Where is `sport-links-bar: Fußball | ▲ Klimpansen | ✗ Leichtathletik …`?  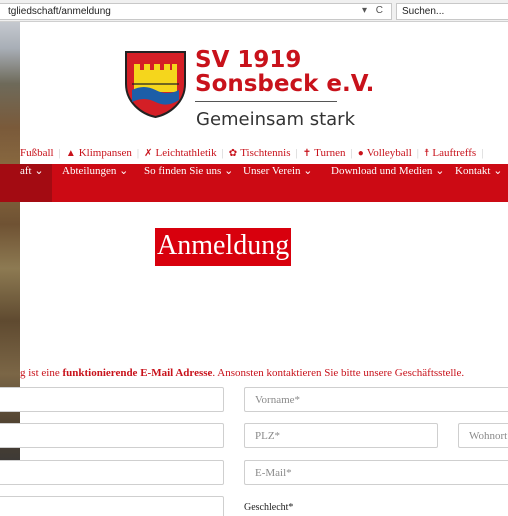 sport-links-bar: Fußball | ▲ Klimpansen | ✗ Leichtathletik … is located at coordinates (254, 153).